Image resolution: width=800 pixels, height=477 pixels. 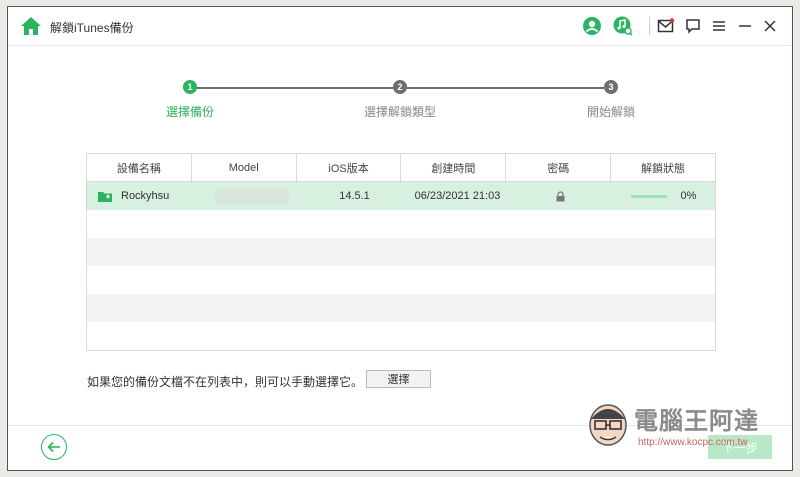 I want to click on column-header-unlock-status: 解鎖狀態, so click(x=663, y=167).